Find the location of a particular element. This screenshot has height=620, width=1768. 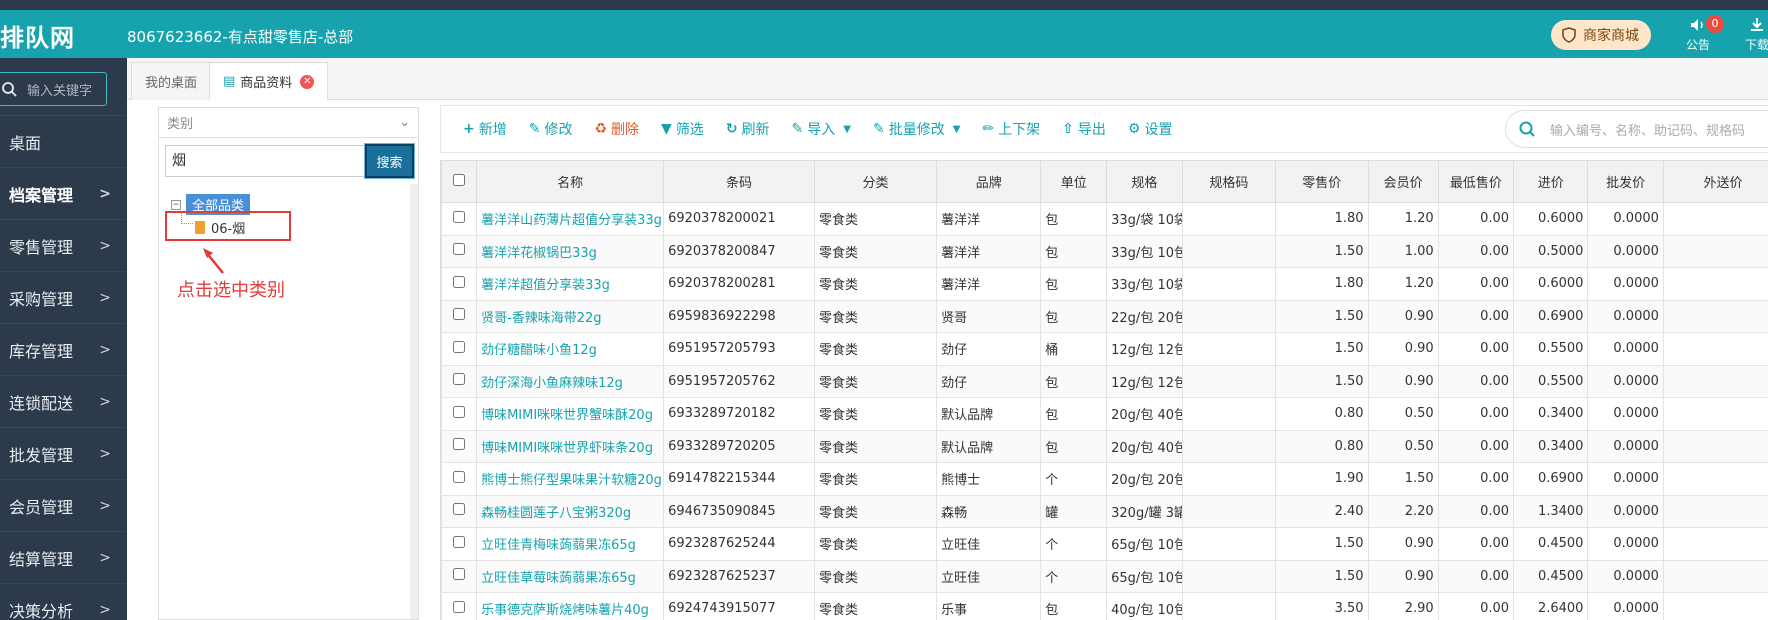

top-dark-strip is located at coordinates (884, 5).